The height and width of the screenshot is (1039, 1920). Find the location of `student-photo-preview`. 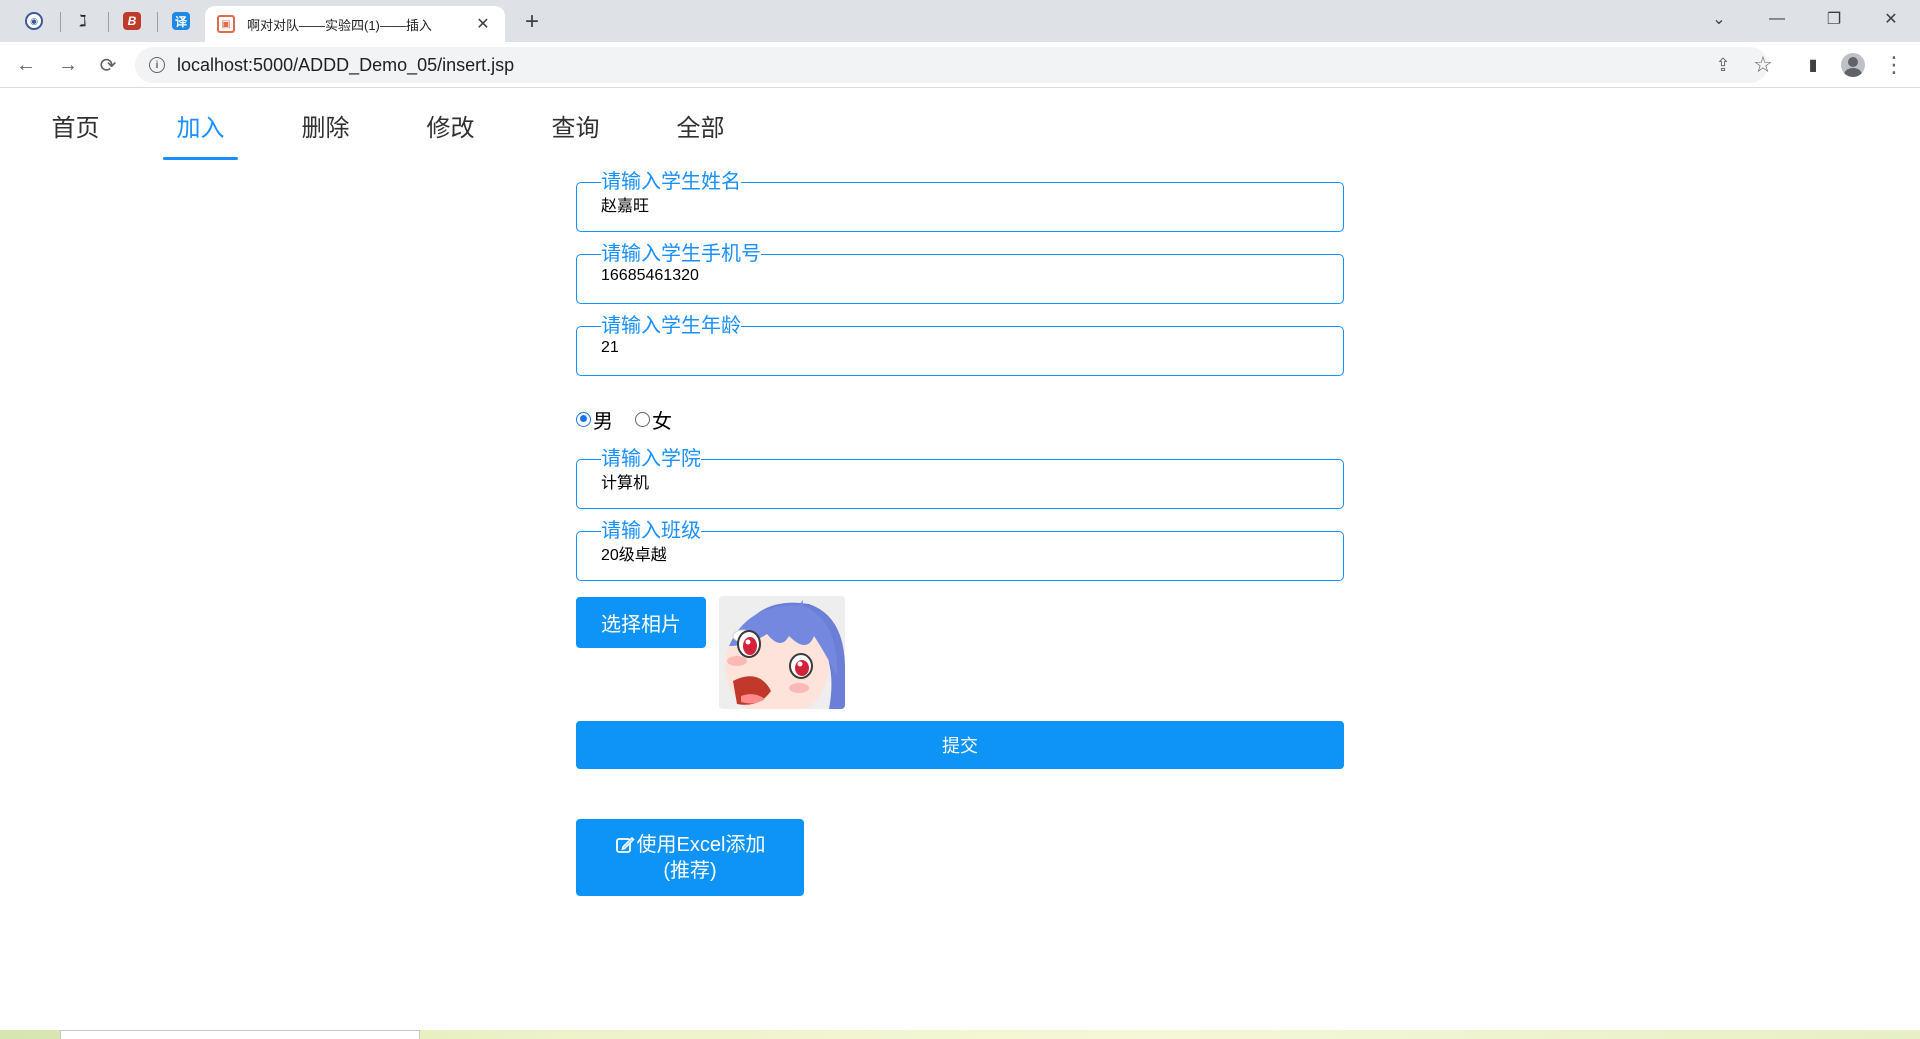

student-photo-preview is located at coordinates (782, 652).